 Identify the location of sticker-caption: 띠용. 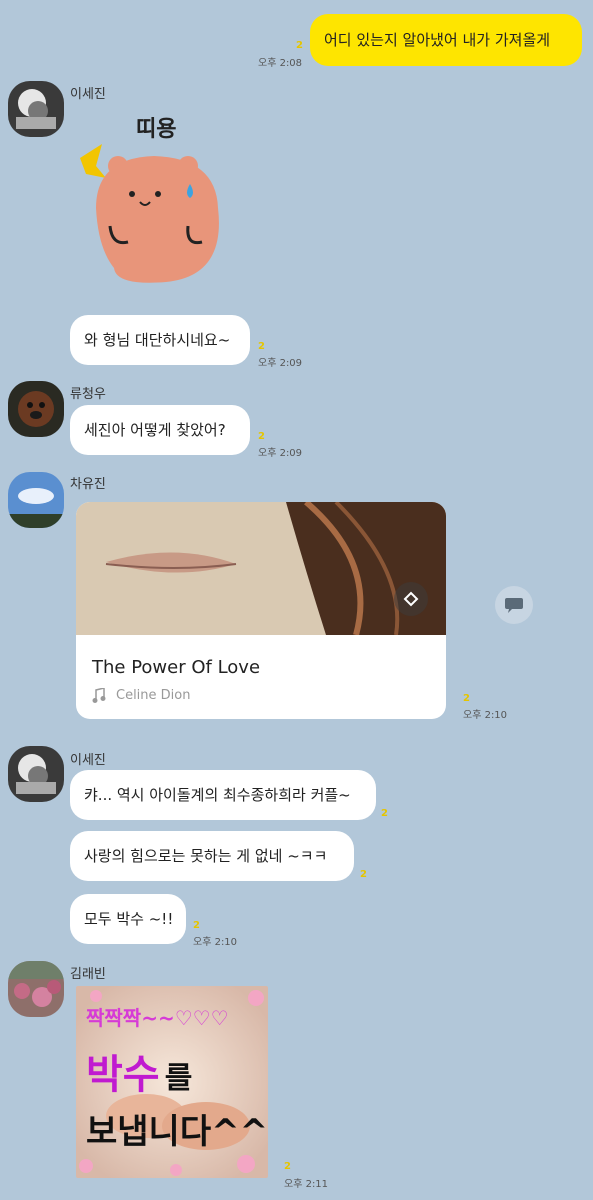
(156, 129).